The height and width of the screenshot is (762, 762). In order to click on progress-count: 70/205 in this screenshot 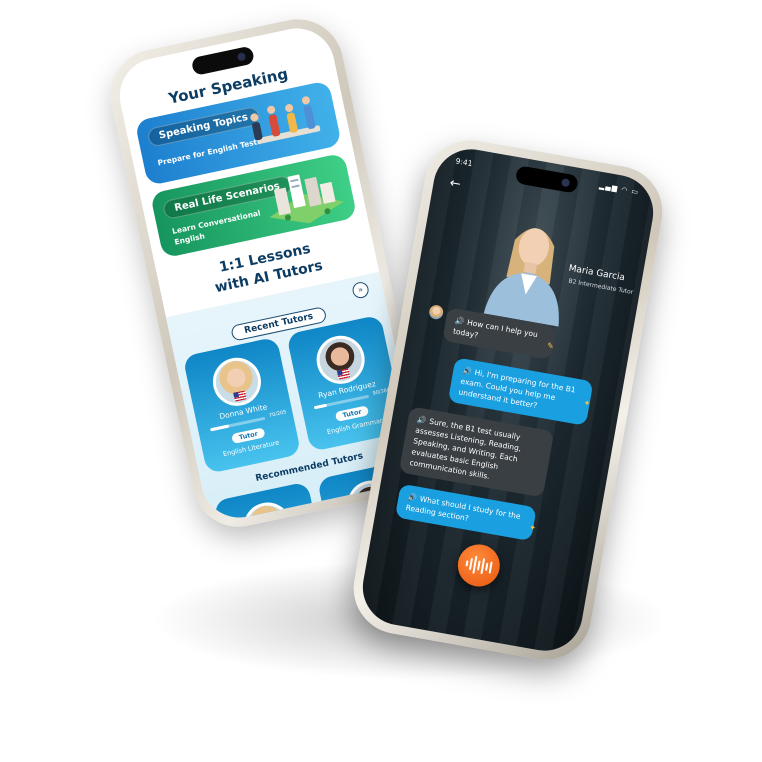, I will do `click(277, 414)`.